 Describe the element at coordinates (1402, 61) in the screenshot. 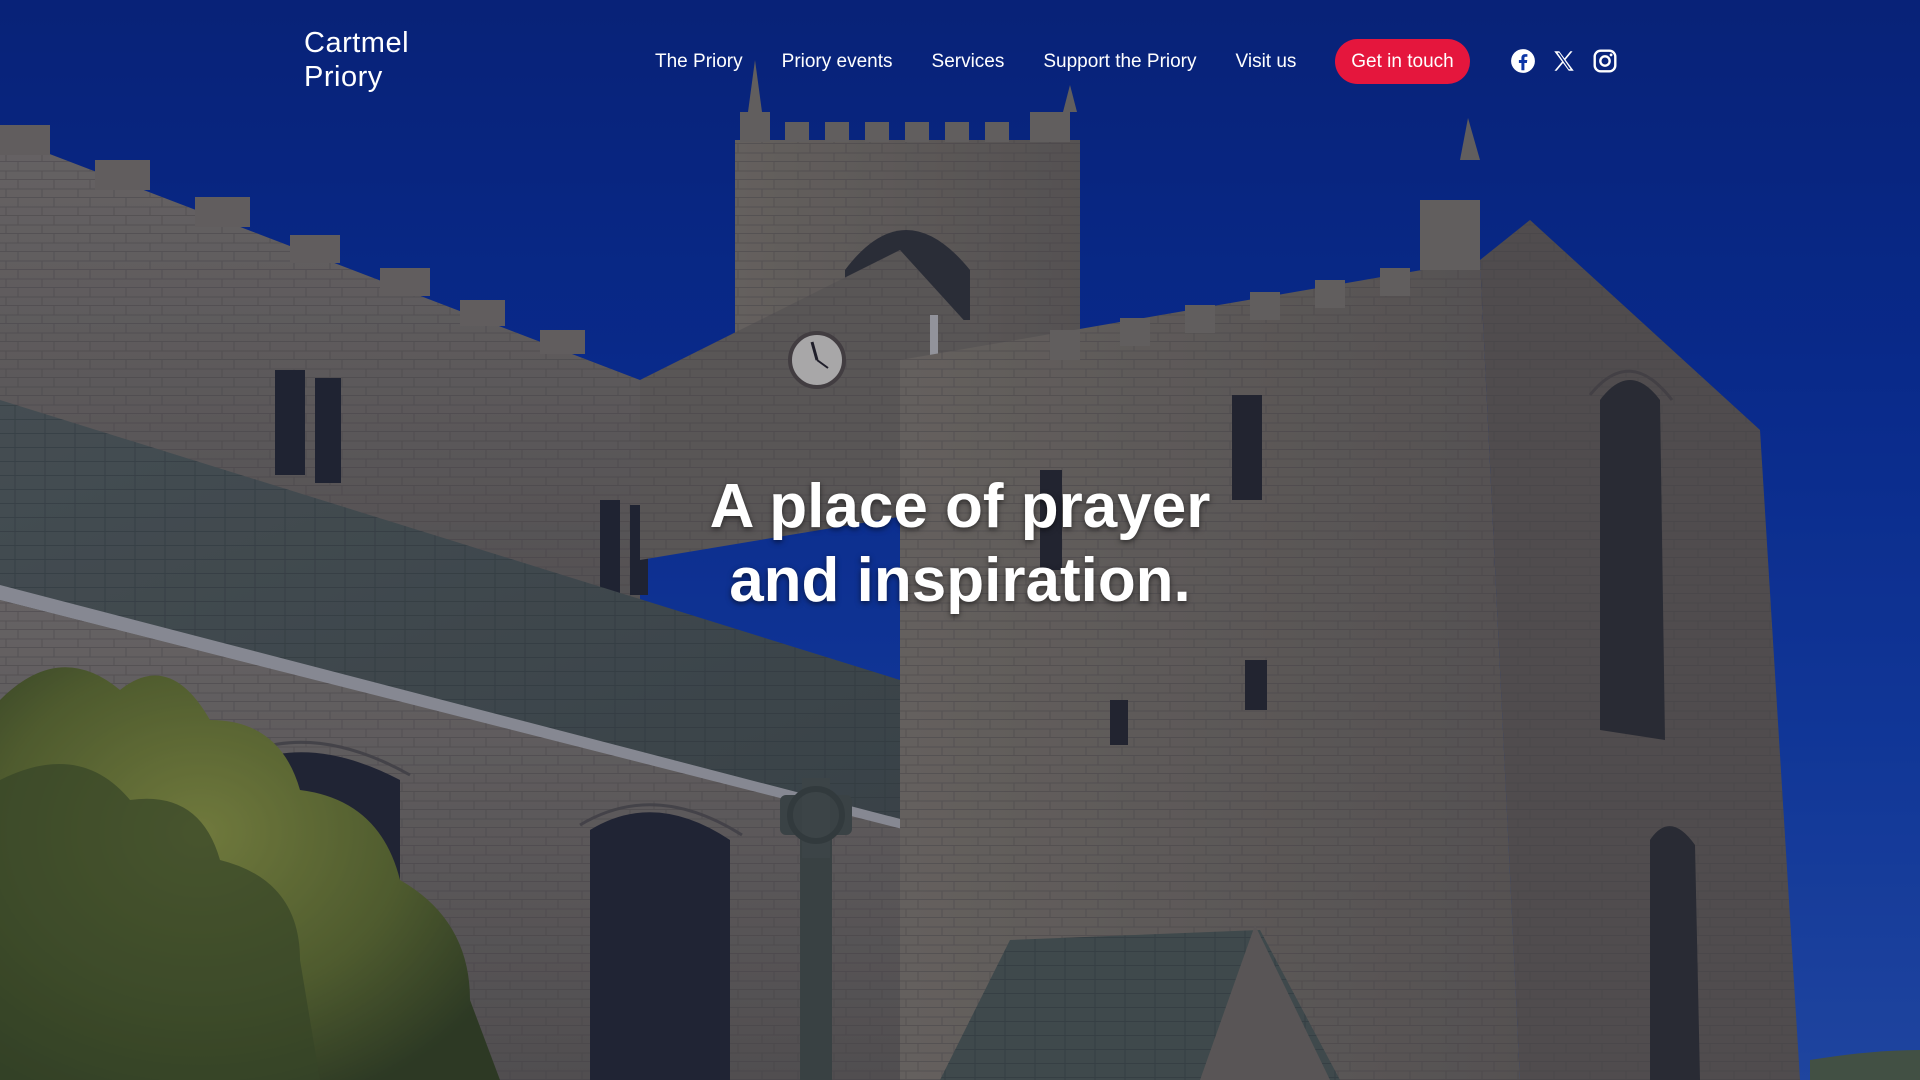

I see `get-in-touch-button: Get in touch` at that location.